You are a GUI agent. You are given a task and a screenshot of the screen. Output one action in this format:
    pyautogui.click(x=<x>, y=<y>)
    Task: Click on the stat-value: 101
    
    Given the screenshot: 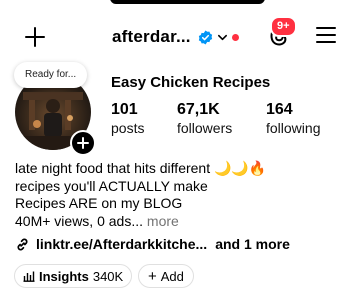 What is the action you would take?
    pyautogui.click(x=124, y=109)
    